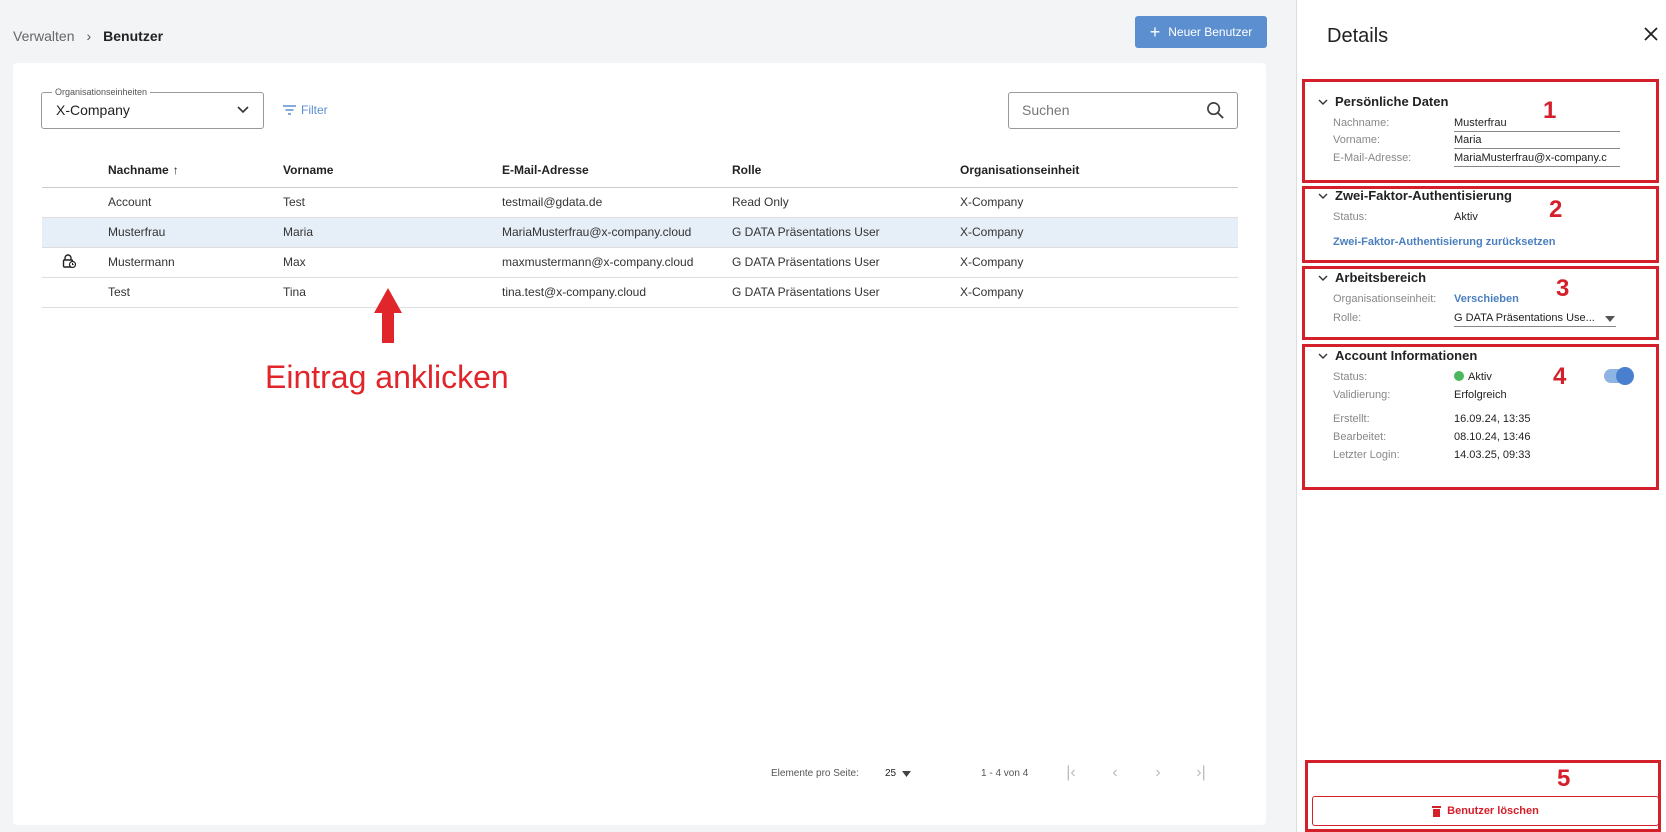 The image size is (1666, 832). What do you see at coordinates (1556, 209) in the screenshot?
I see `marker-2: 2` at bounding box center [1556, 209].